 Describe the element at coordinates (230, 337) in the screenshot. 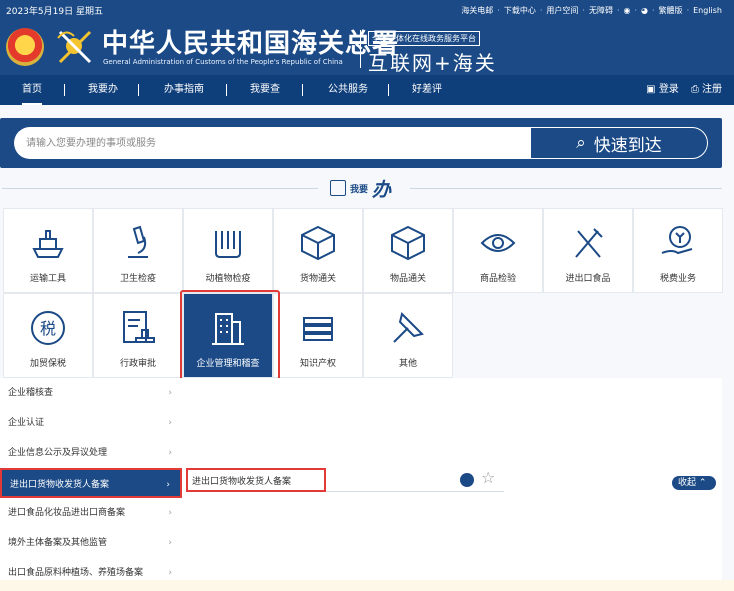

I see `selected-category-highlight` at that location.